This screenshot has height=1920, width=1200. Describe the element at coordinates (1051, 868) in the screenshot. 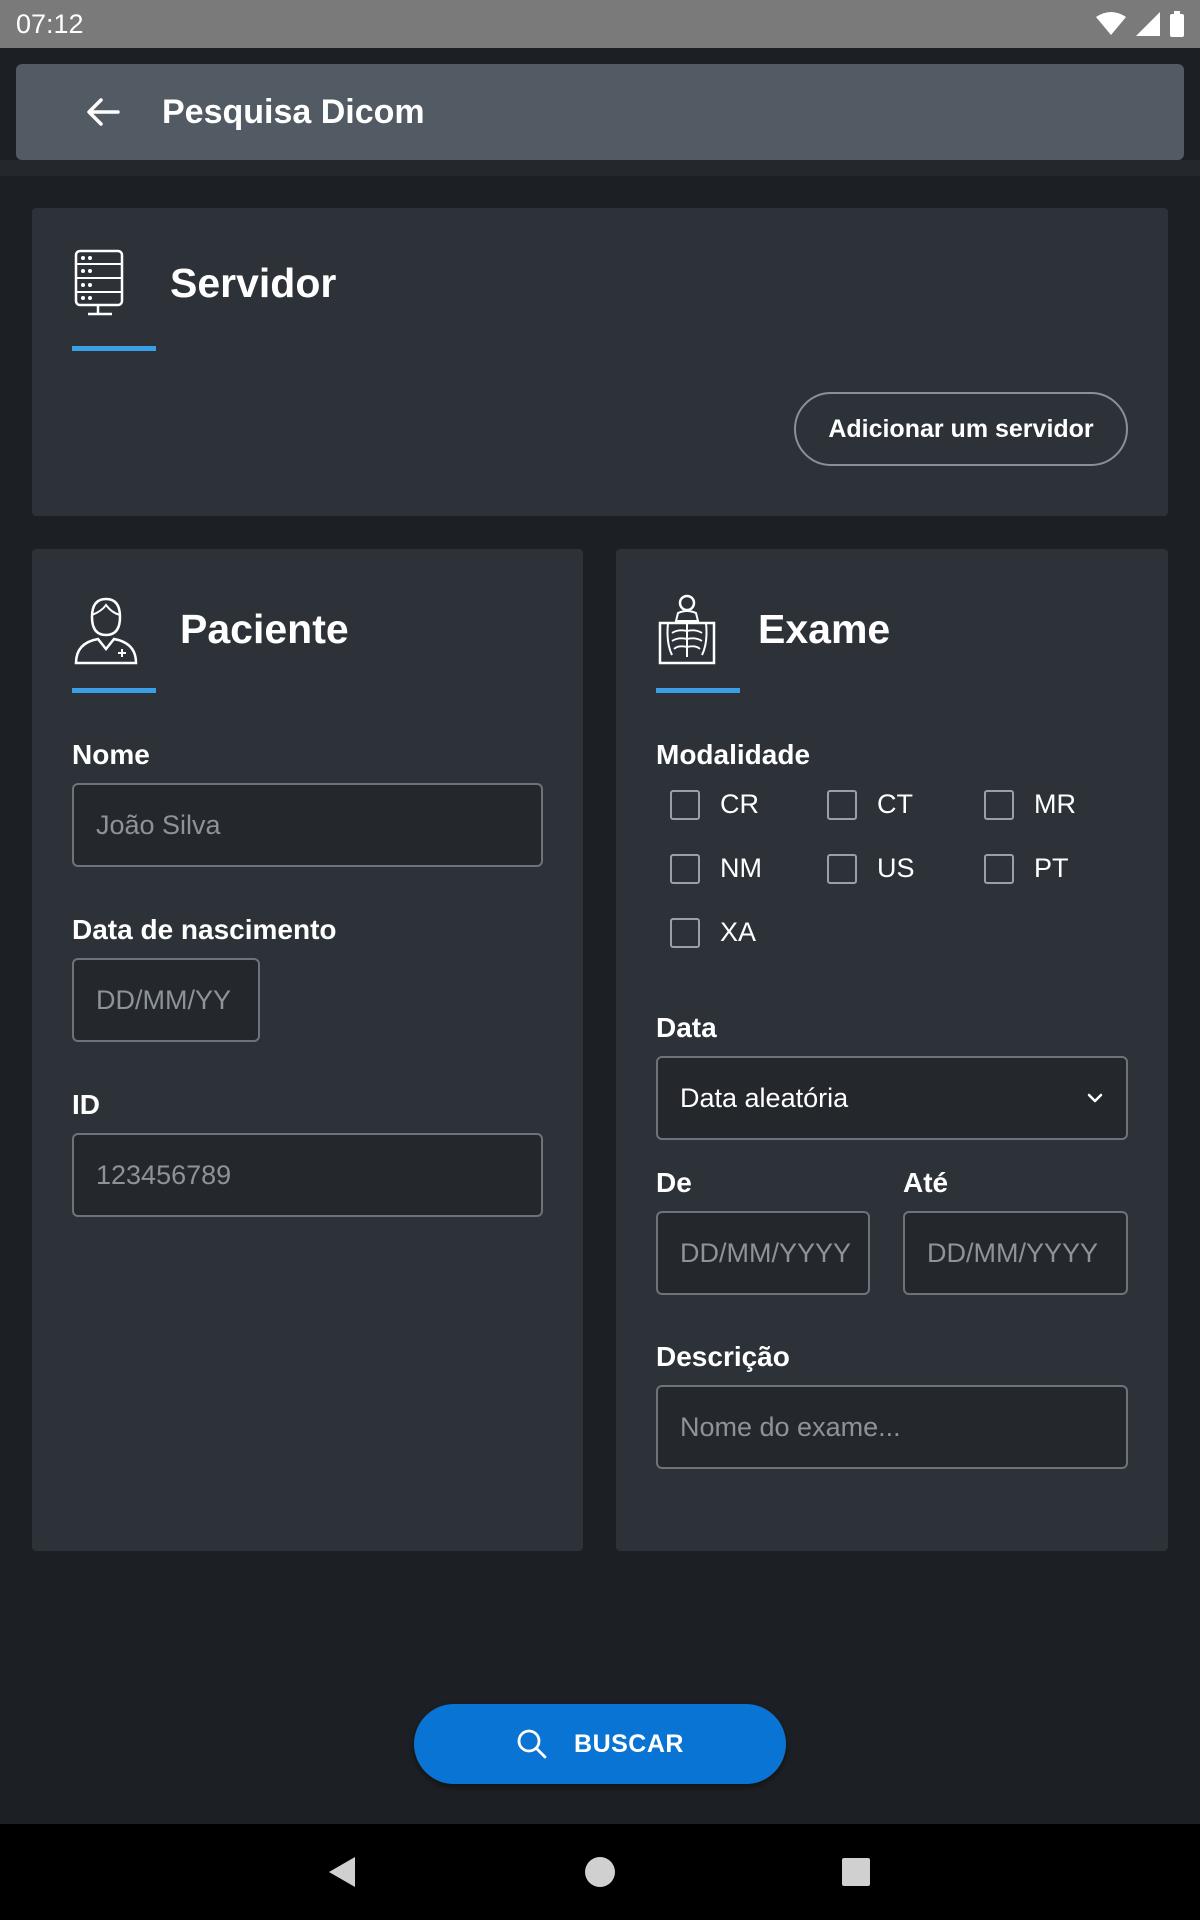

I see `modality-pt-label: PT` at that location.